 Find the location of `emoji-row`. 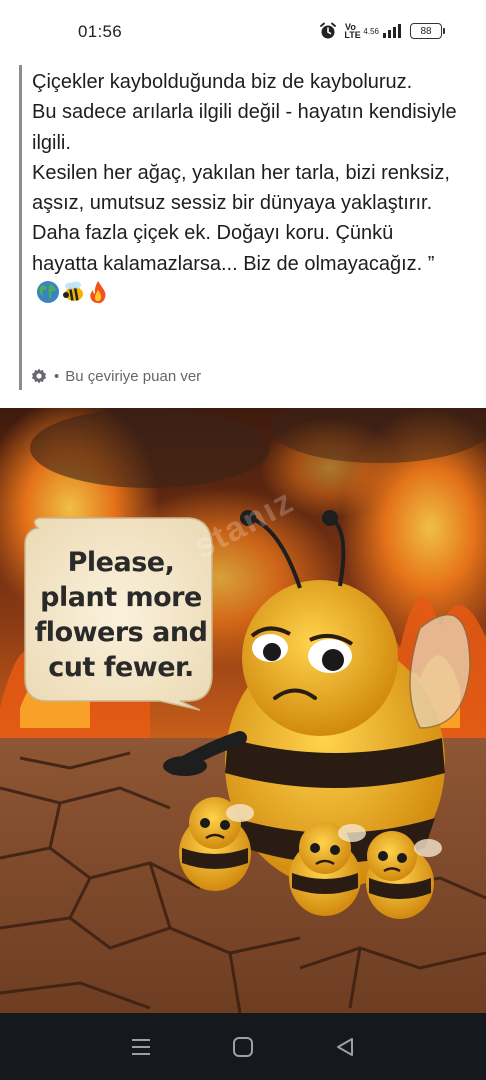

emoji-row is located at coordinates (73, 292).